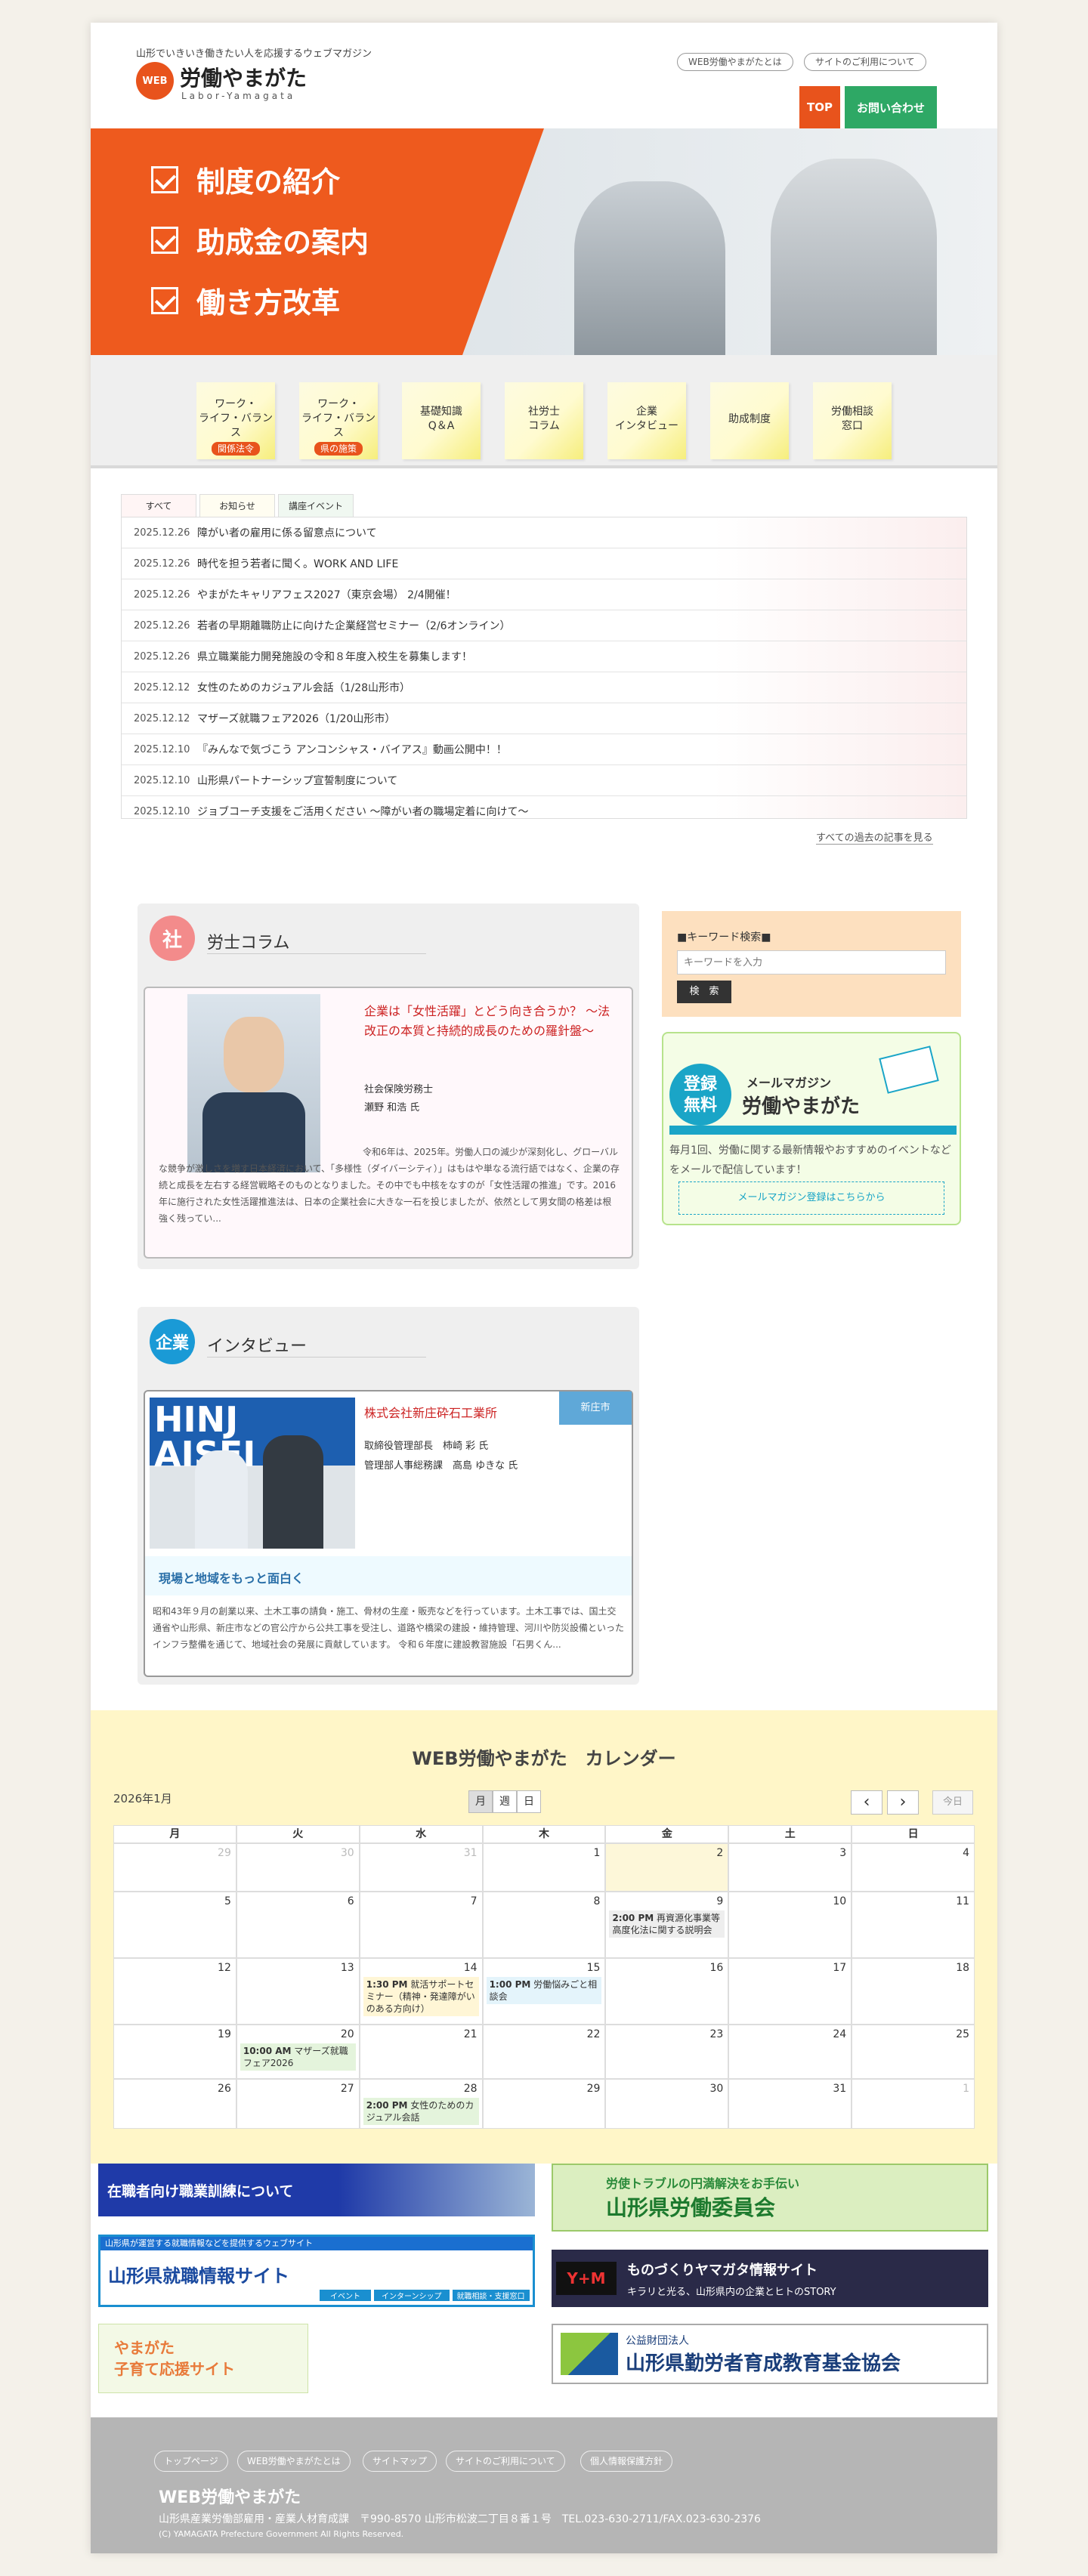 This screenshot has height=2576, width=1088. What do you see at coordinates (298, 2104) in the screenshot?
I see `calendar-day-cell: 27` at bounding box center [298, 2104].